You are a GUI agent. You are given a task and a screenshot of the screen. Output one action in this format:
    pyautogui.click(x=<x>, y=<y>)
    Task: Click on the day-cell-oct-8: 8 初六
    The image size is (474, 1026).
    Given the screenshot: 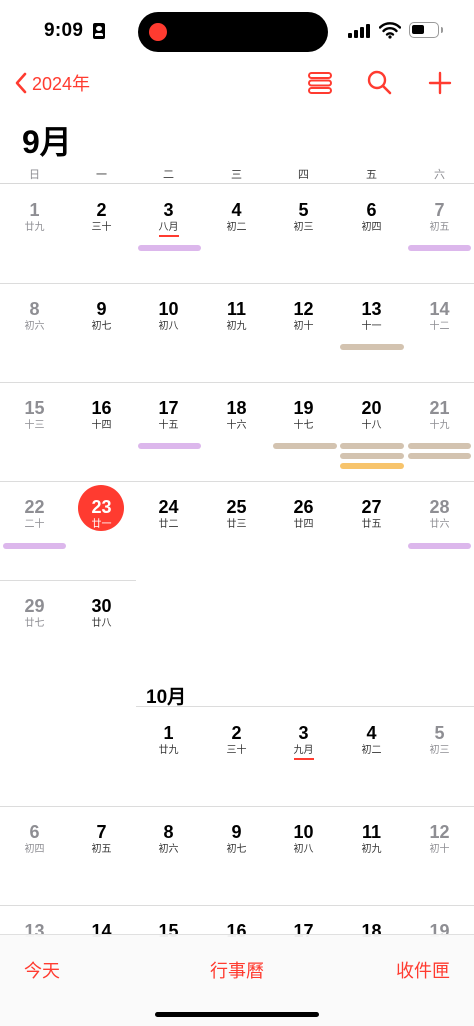 What is the action you would take?
    pyautogui.click(x=168, y=852)
    